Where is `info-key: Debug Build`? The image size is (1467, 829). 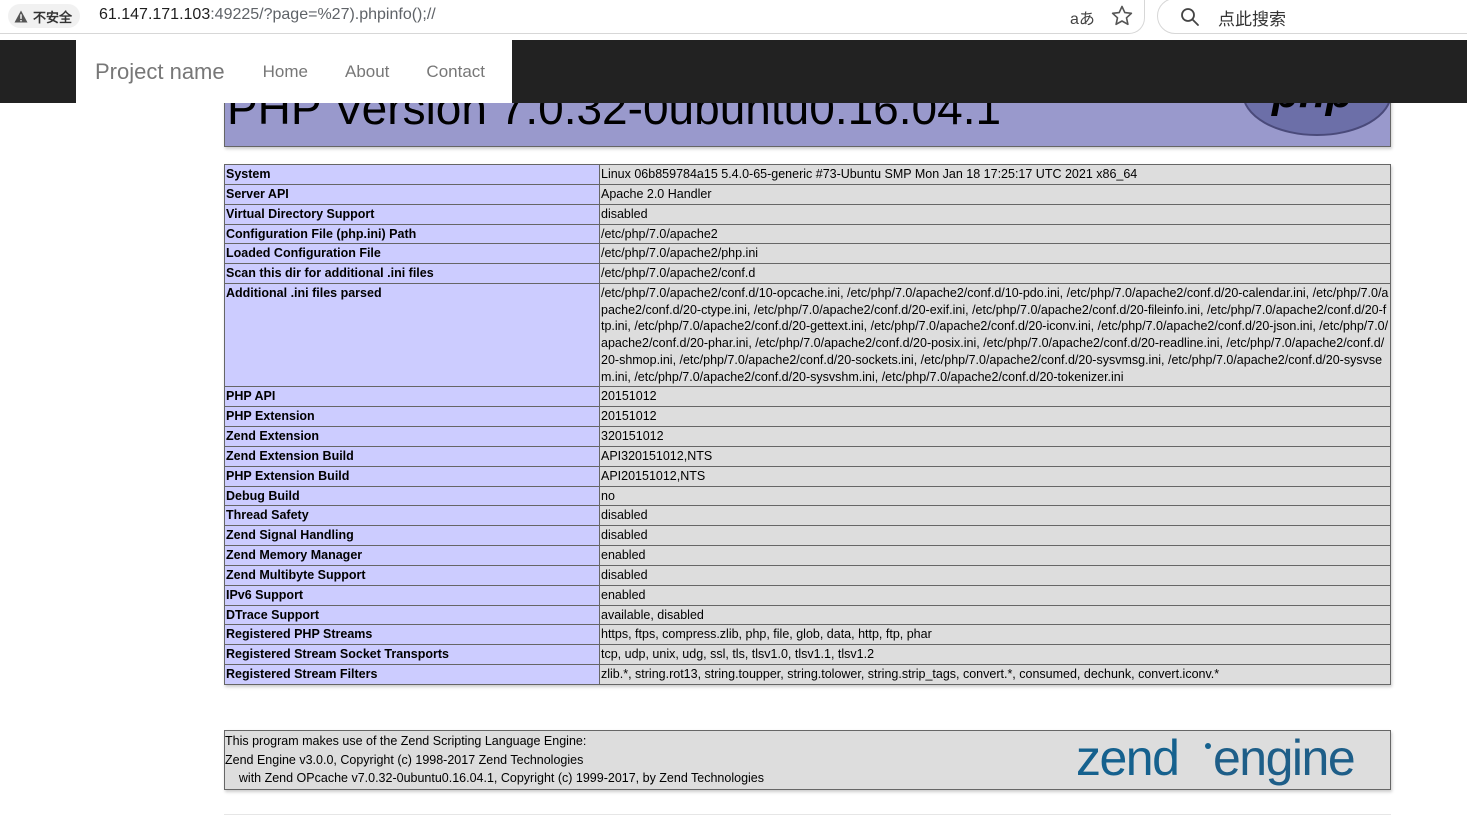
info-key: Debug Build is located at coordinates (412, 496).